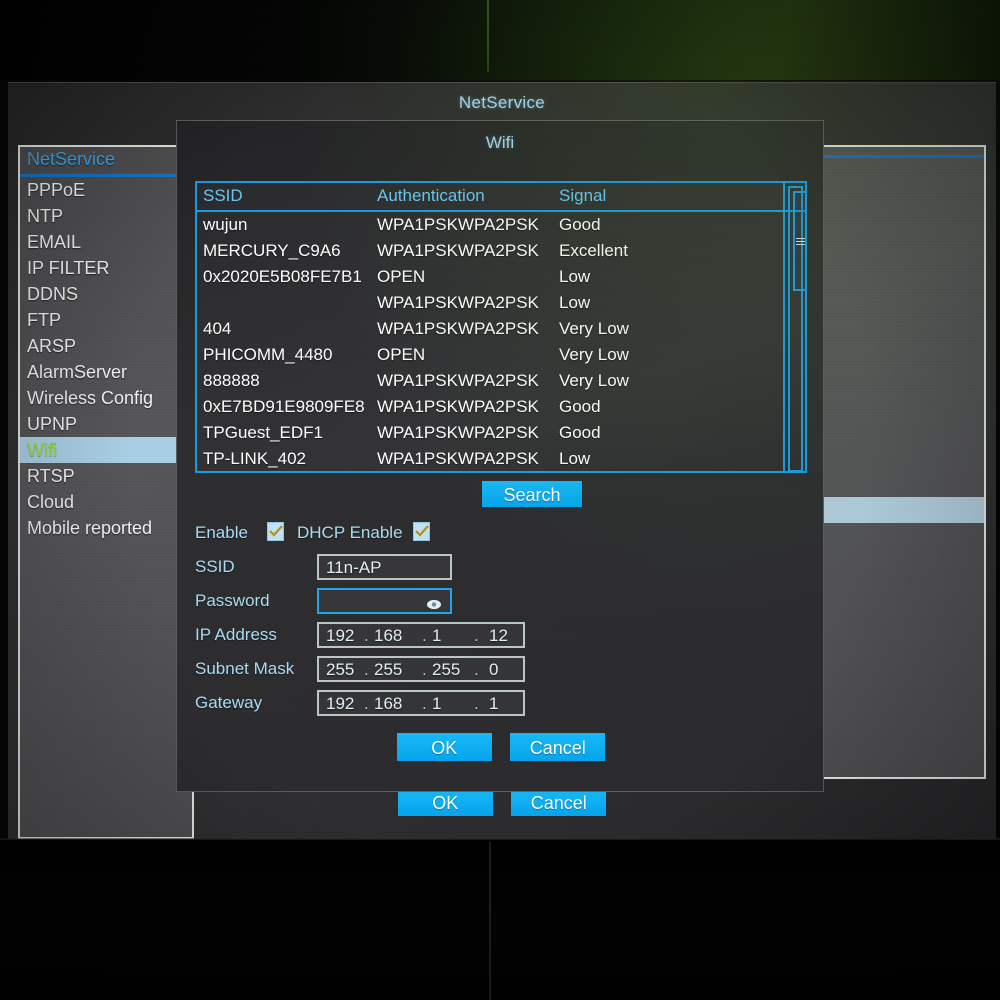 The image size is (1000, 1000). What do you see at coordinates (498, 636) in the screenshot?
I see `ip-octet-4: 12` at bounding box center [498, 636].